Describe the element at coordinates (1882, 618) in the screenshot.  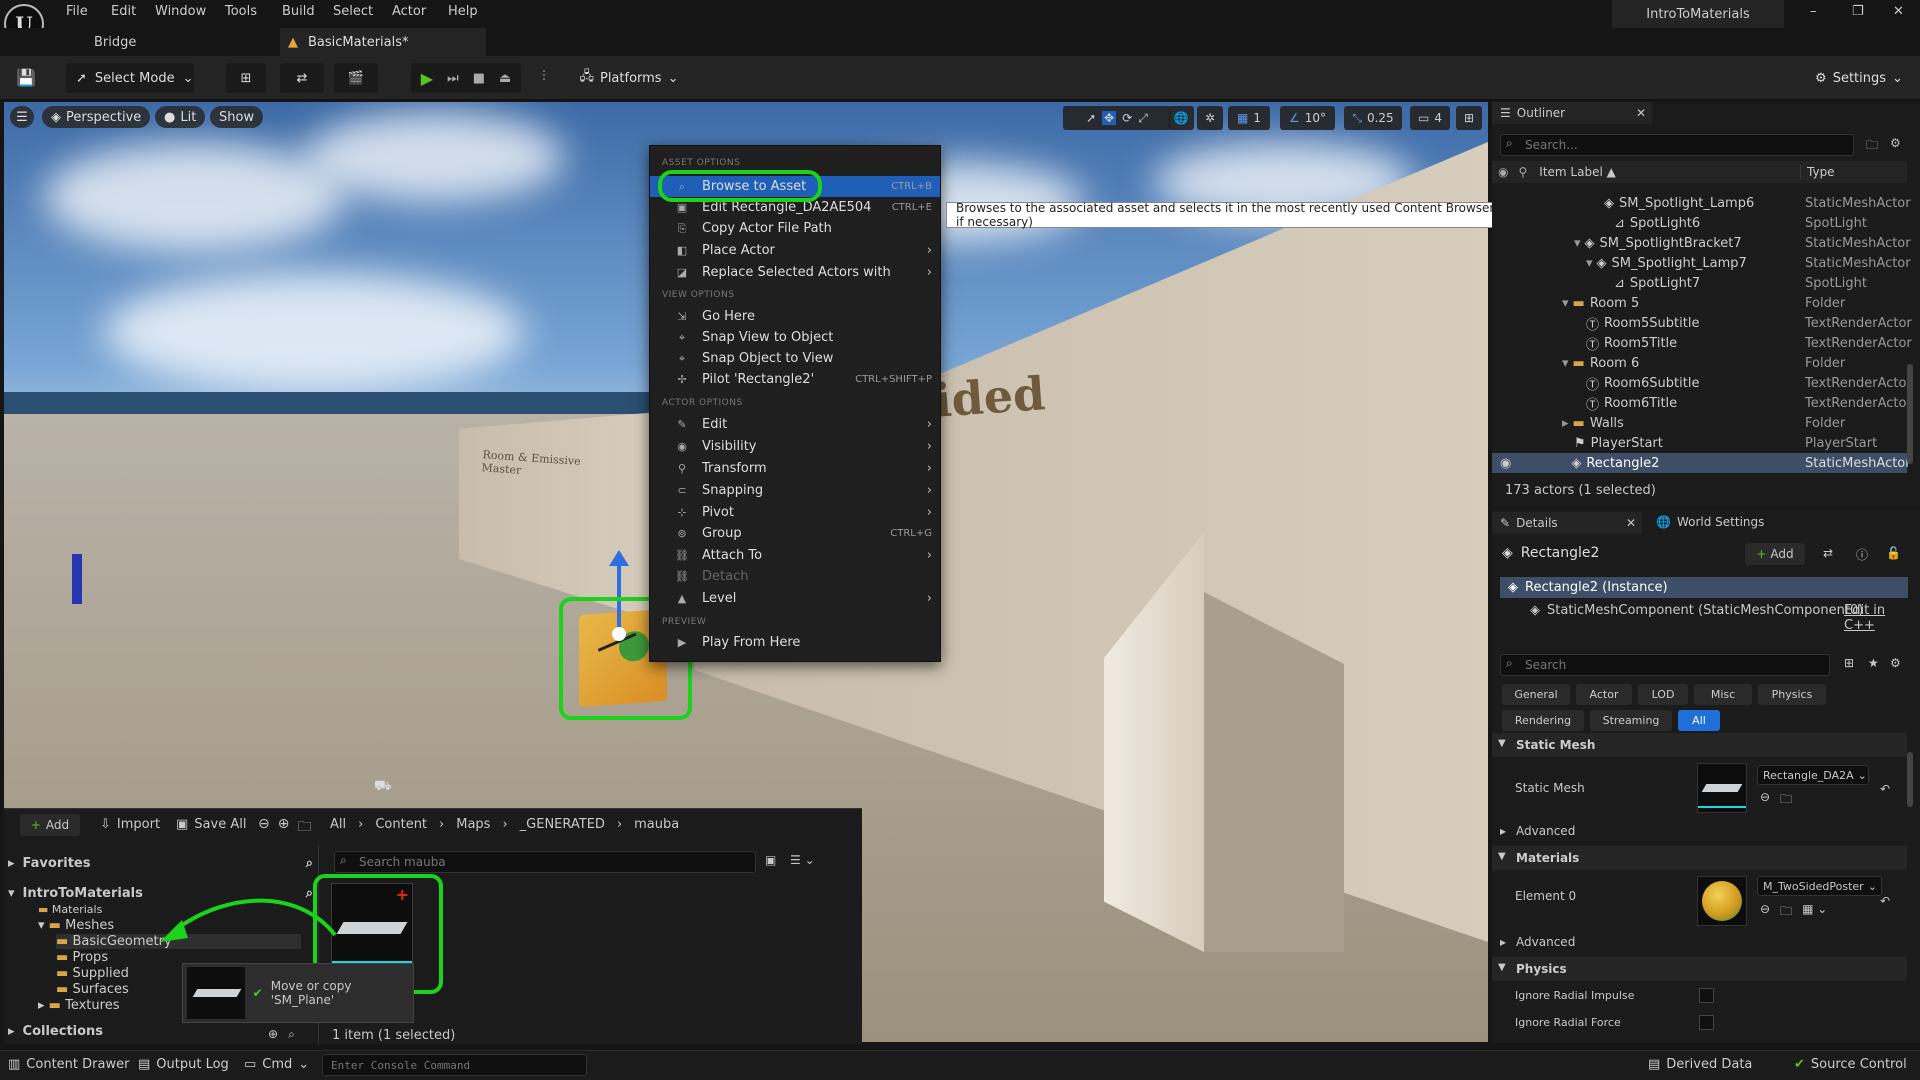
I see `edit-in-cpp-link: Edit in C++` at that location.